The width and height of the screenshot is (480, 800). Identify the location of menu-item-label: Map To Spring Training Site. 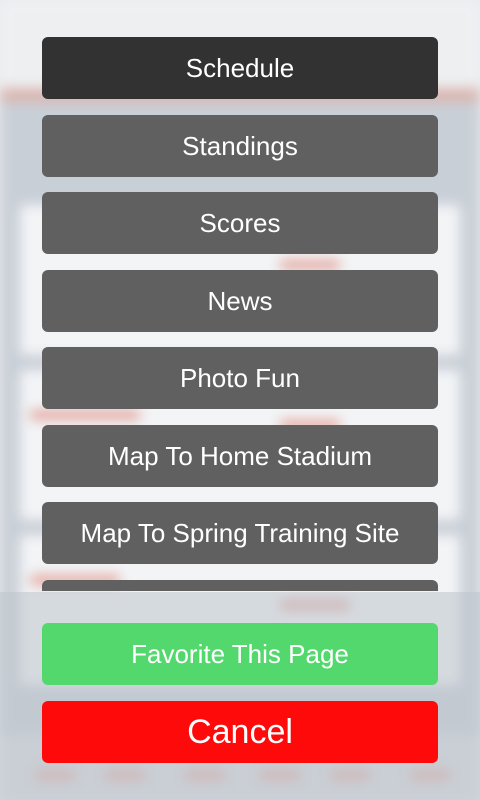
(240, 532).